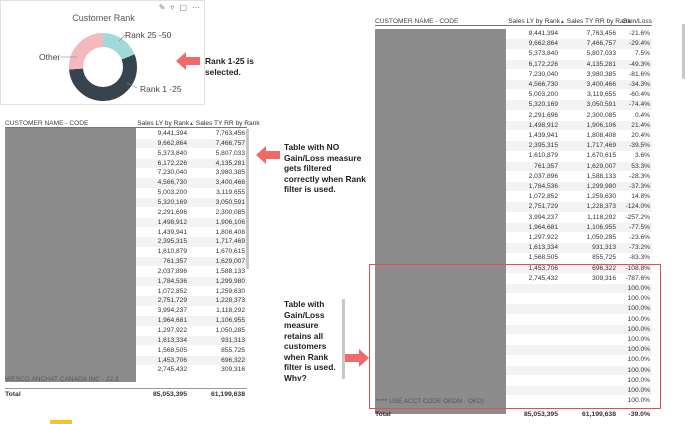 This screenshot has height=424, width=690. Describe the element at coordinates (543, 197) in the screenshot. I see `cell-sales-ly: 1,072,852` at that location.